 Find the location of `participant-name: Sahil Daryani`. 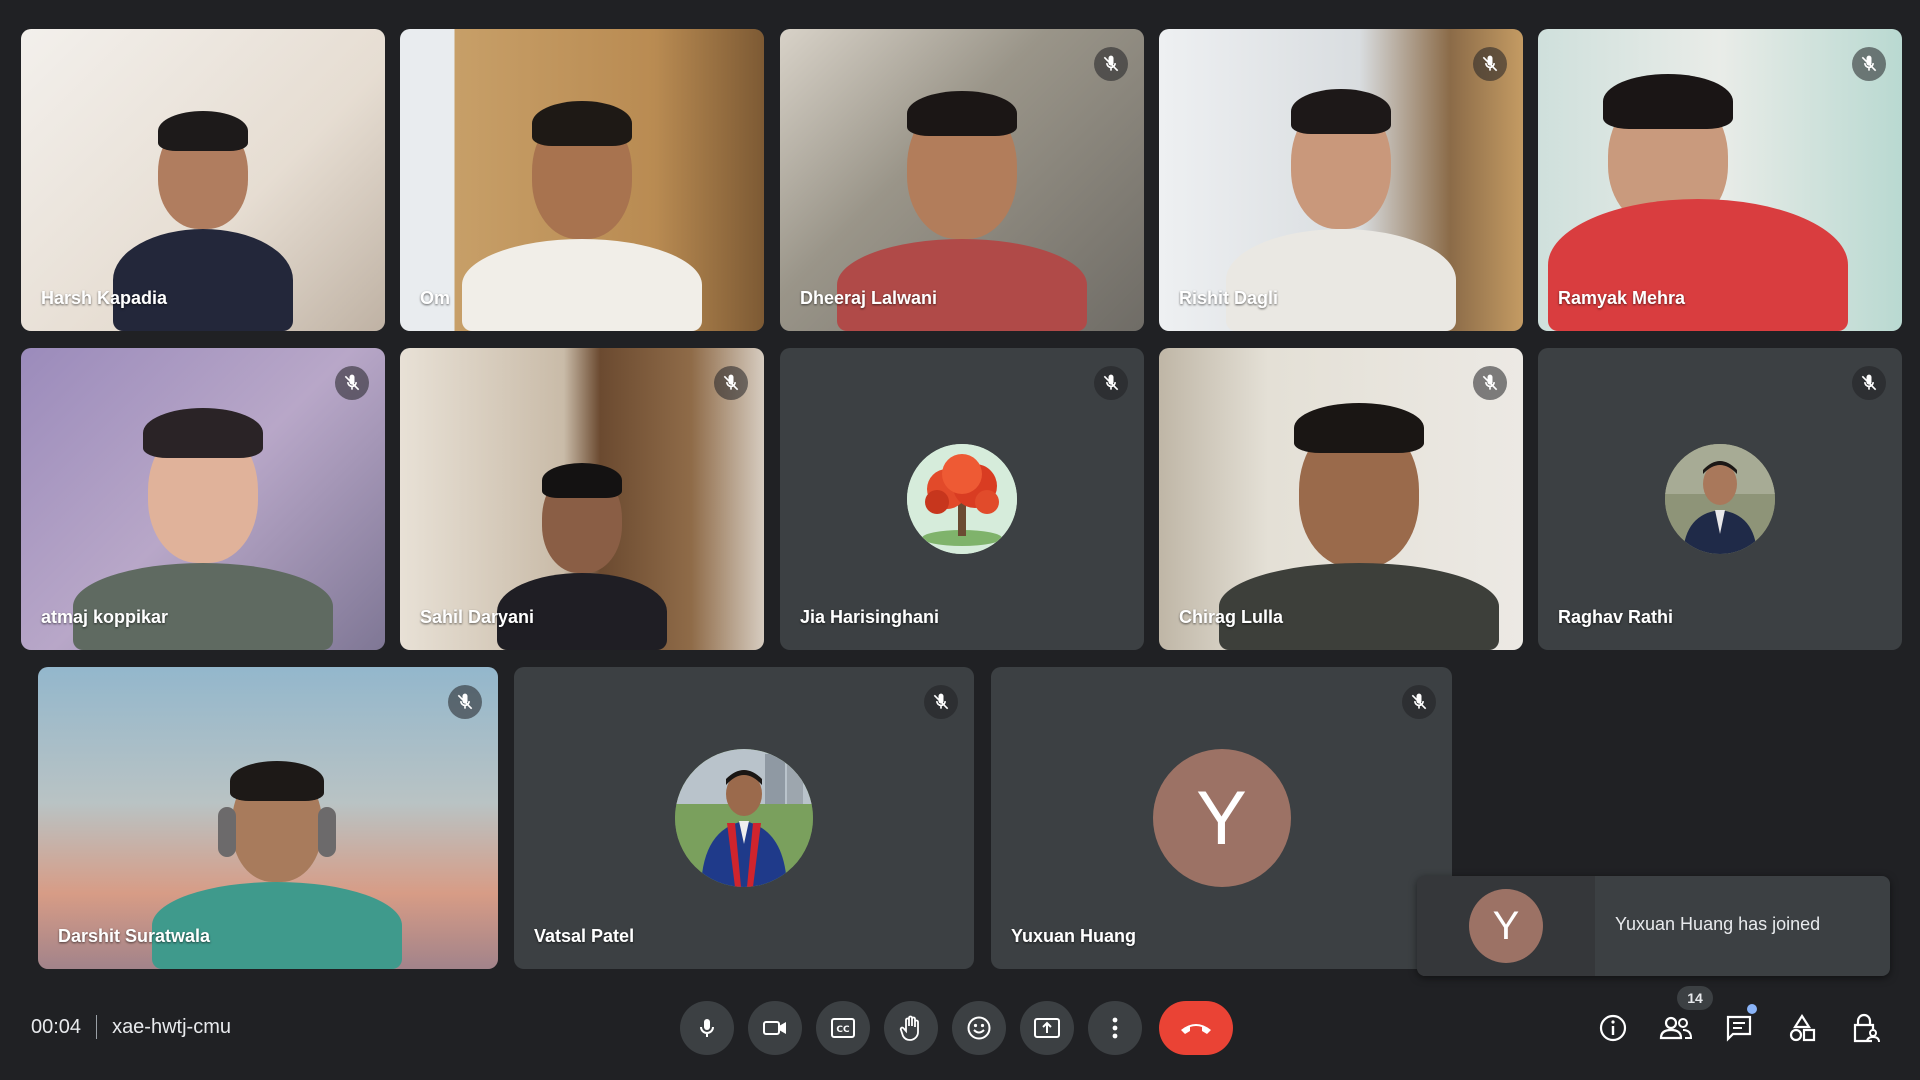

participant-name: Sahil Daryani is located at coordinates (477, 617).